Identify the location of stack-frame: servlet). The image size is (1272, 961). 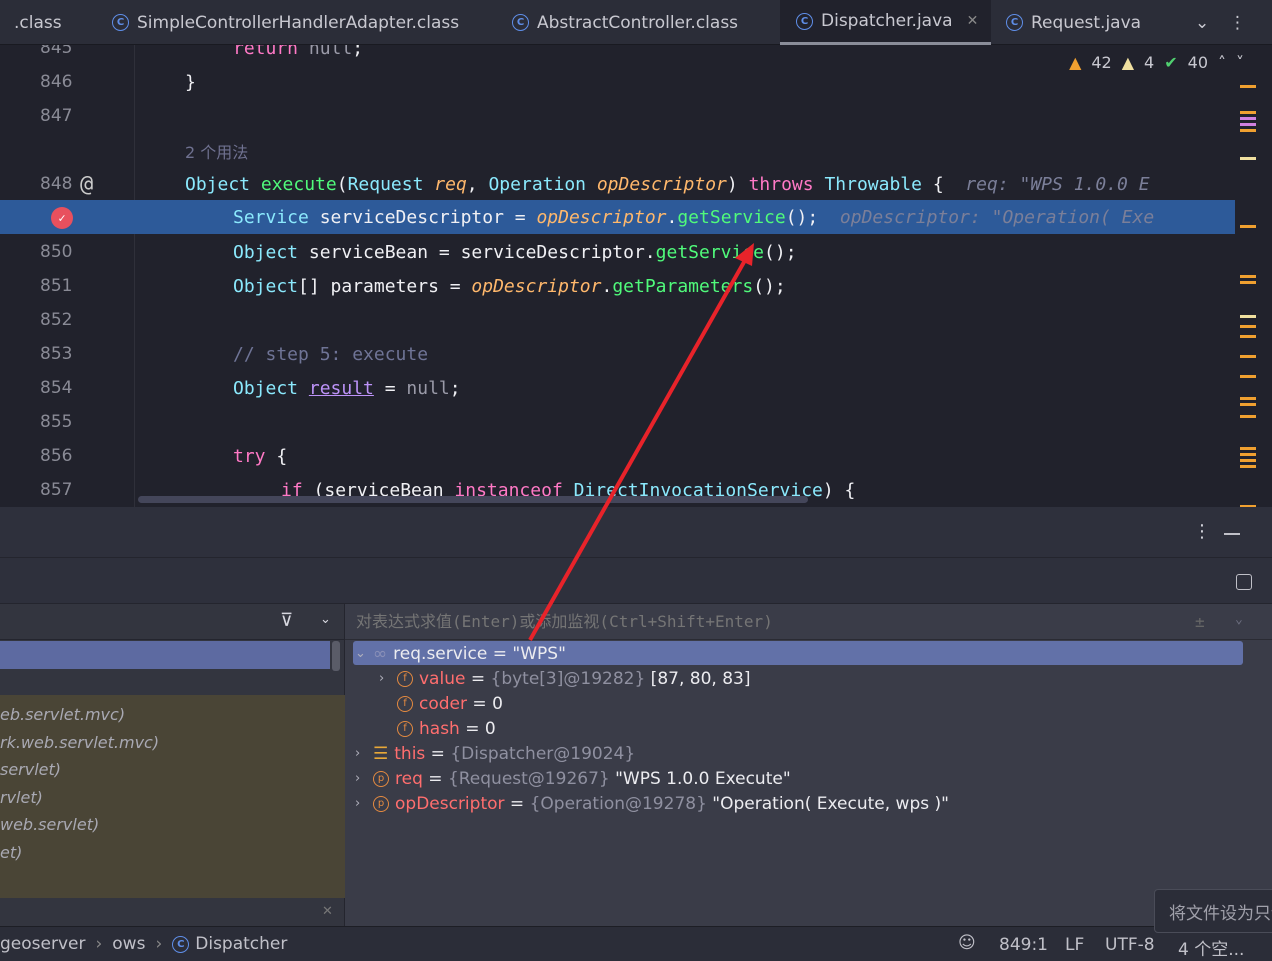
(30, 769).